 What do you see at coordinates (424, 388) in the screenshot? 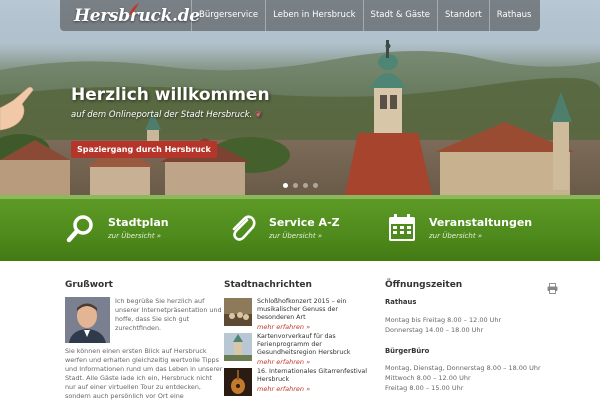
I see `hours-line: Freitag 8.00 – 15.00 Uhr` at bounding box center [424, 388].